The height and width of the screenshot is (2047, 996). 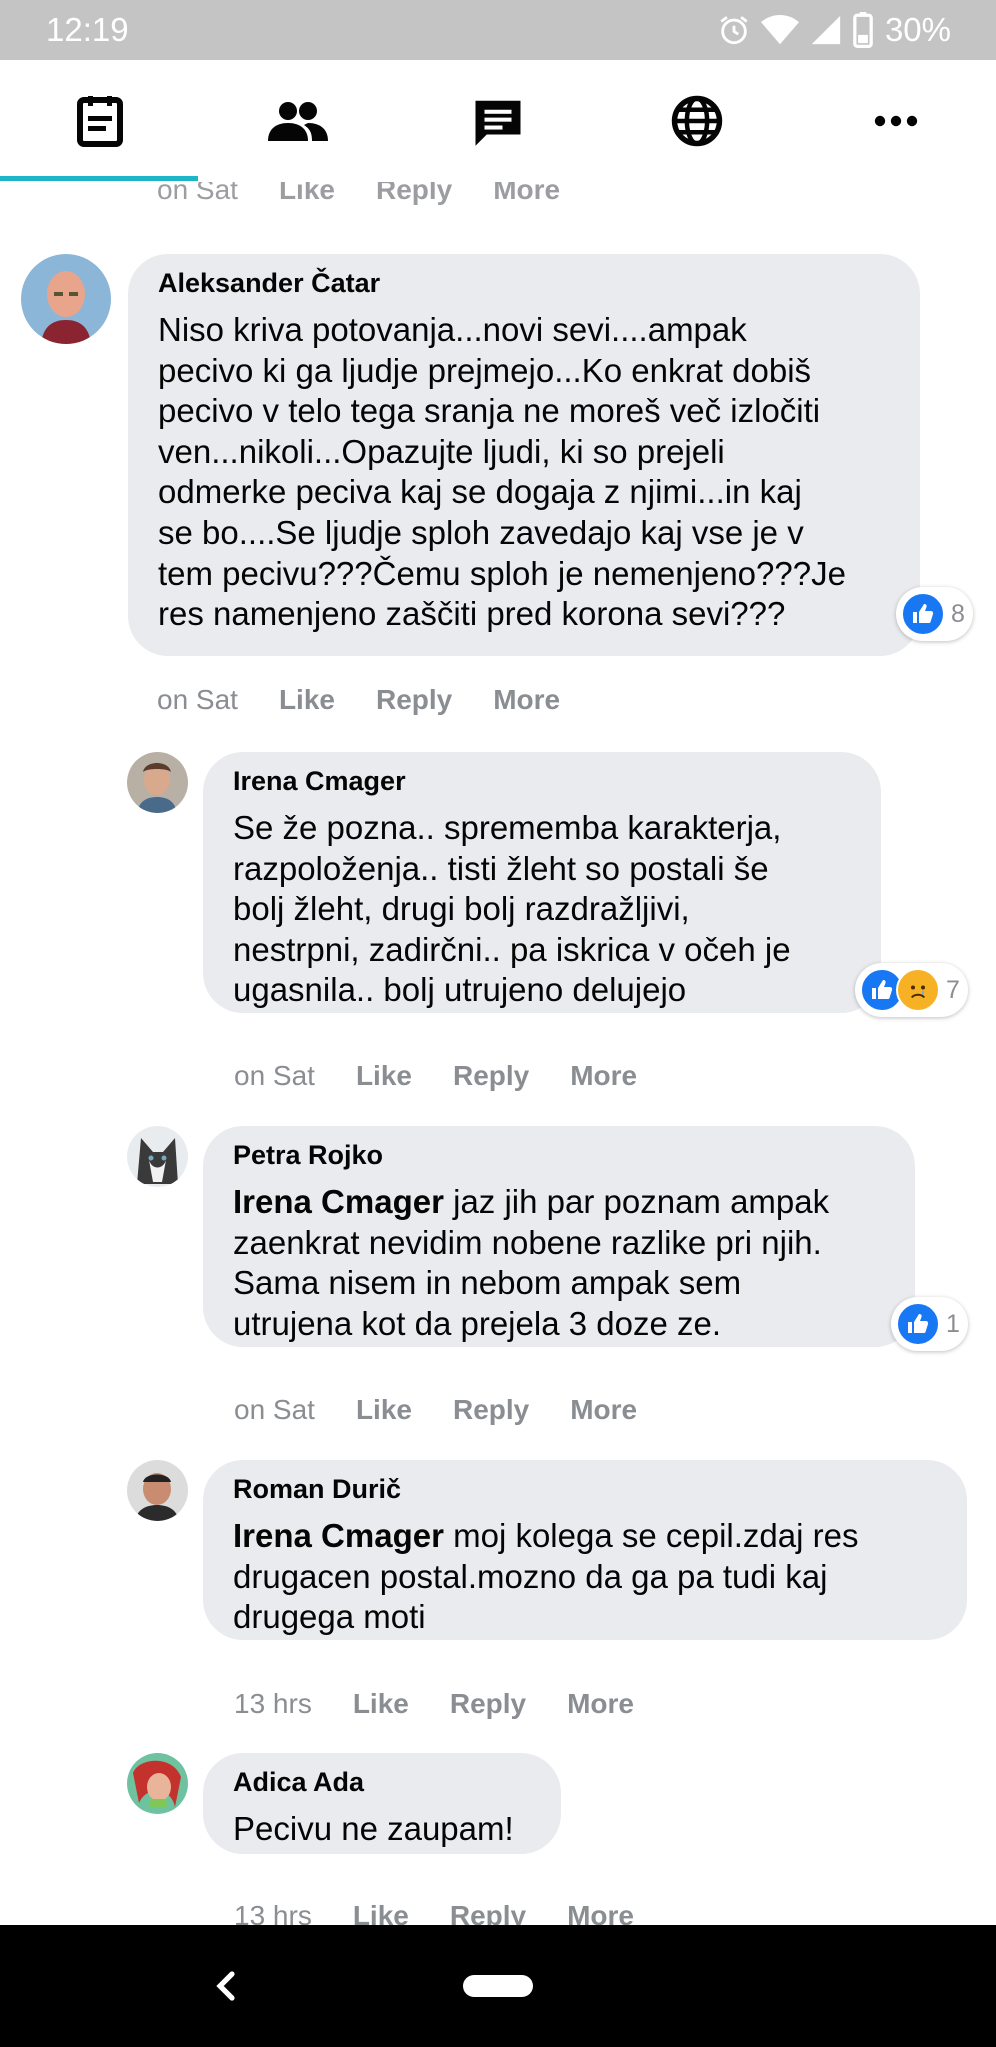 I want to click on globe-icon, so click(x=697, y=121).